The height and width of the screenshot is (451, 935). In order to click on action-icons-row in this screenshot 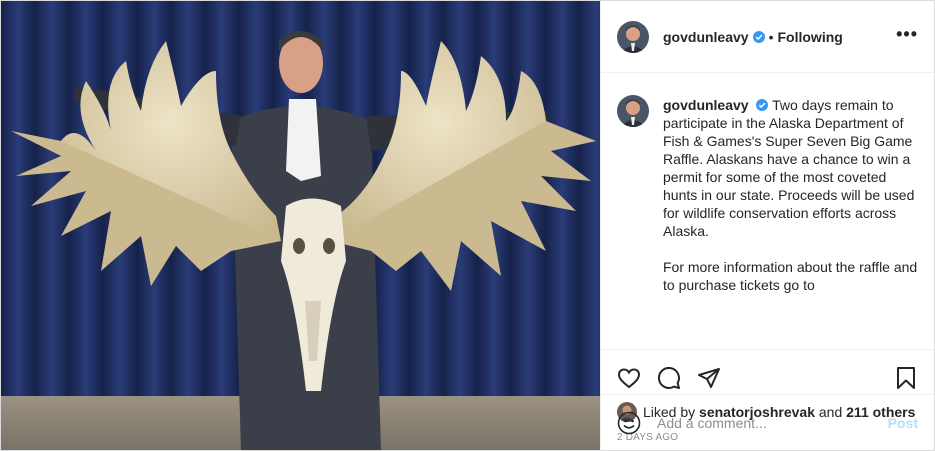, I will do `click(767, 378)`.